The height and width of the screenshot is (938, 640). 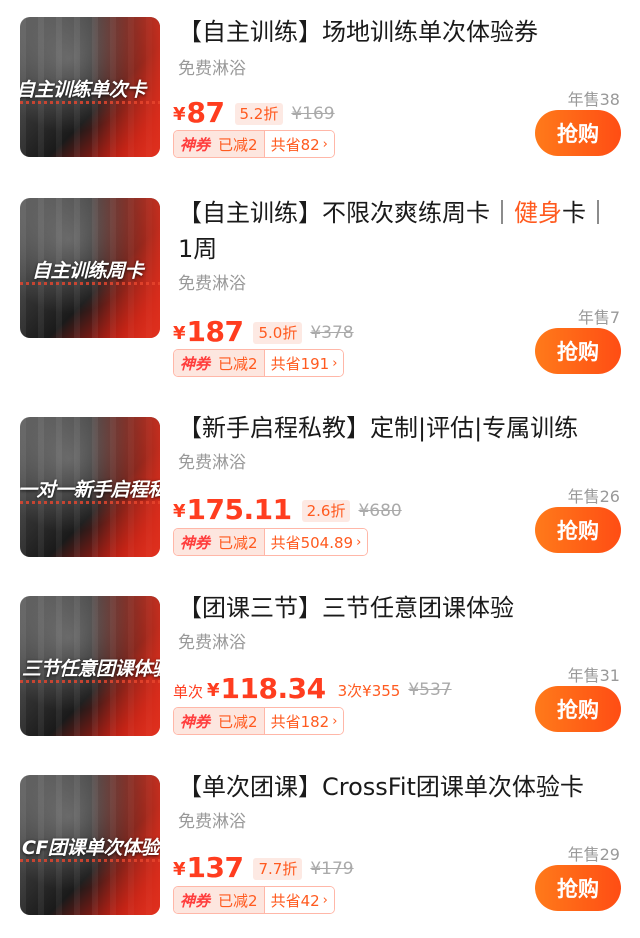 I want to click on original-price: ¥680, so click(x=380, y=511).